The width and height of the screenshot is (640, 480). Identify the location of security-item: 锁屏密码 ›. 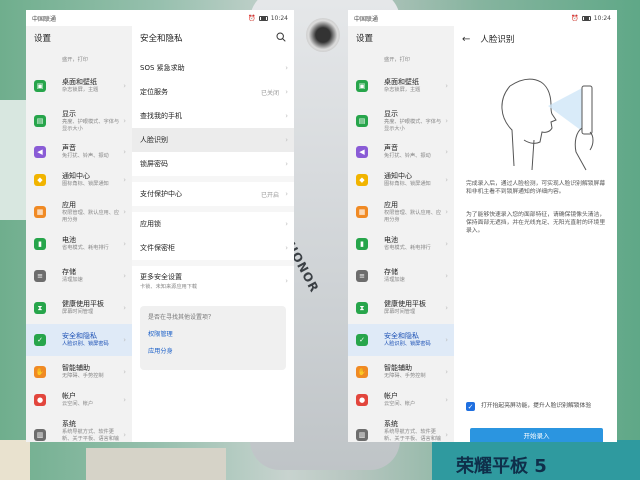
(213, 164).